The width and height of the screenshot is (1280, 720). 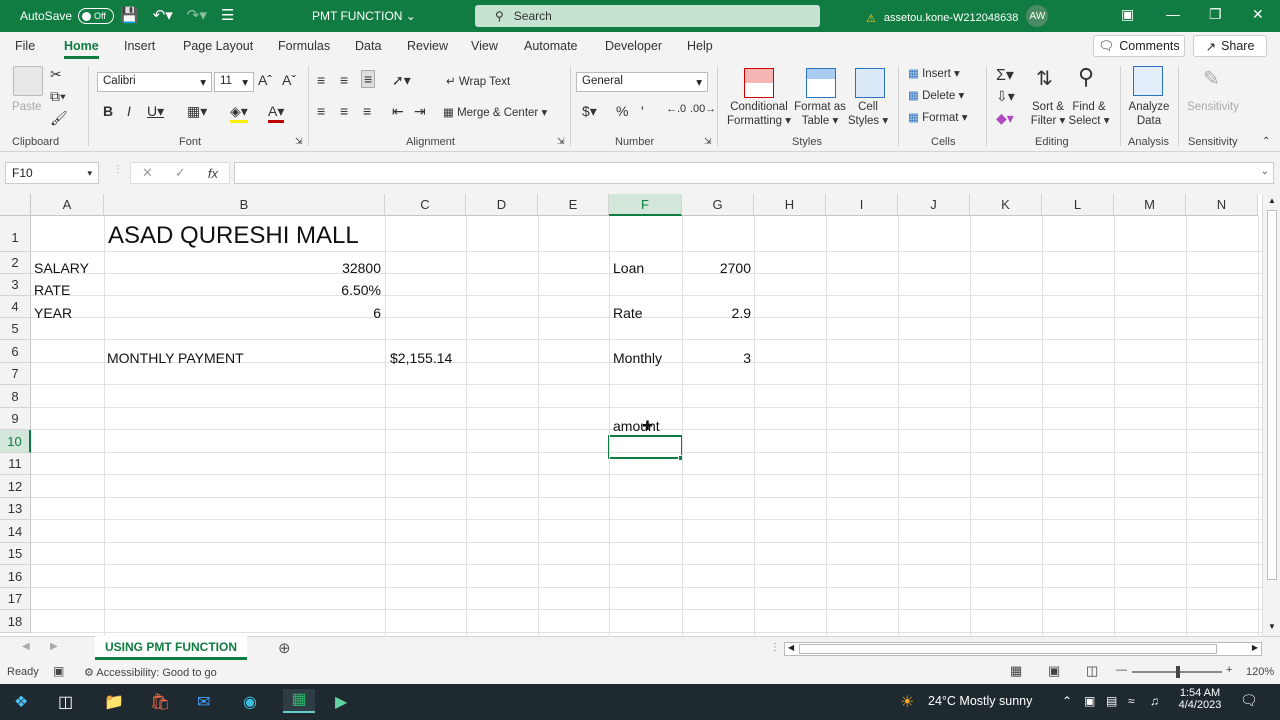 I want to click on font-launcher-icon: ⇲, so click(x=299, y=141).